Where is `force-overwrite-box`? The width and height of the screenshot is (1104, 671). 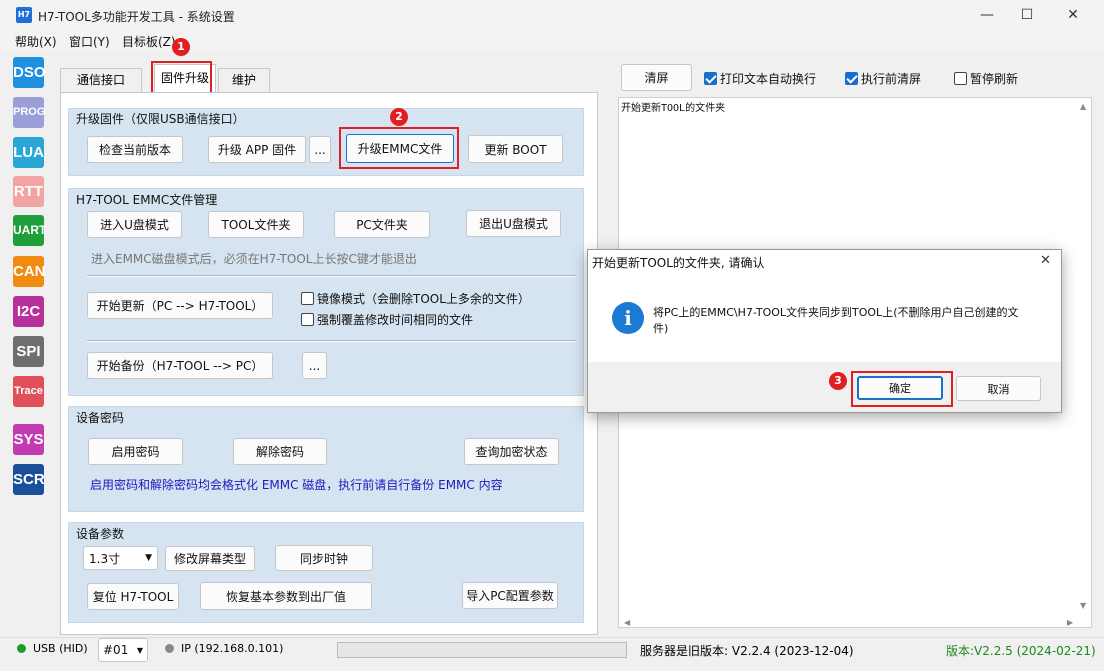 force-overwrite-box is located at coordinates (307, 319).